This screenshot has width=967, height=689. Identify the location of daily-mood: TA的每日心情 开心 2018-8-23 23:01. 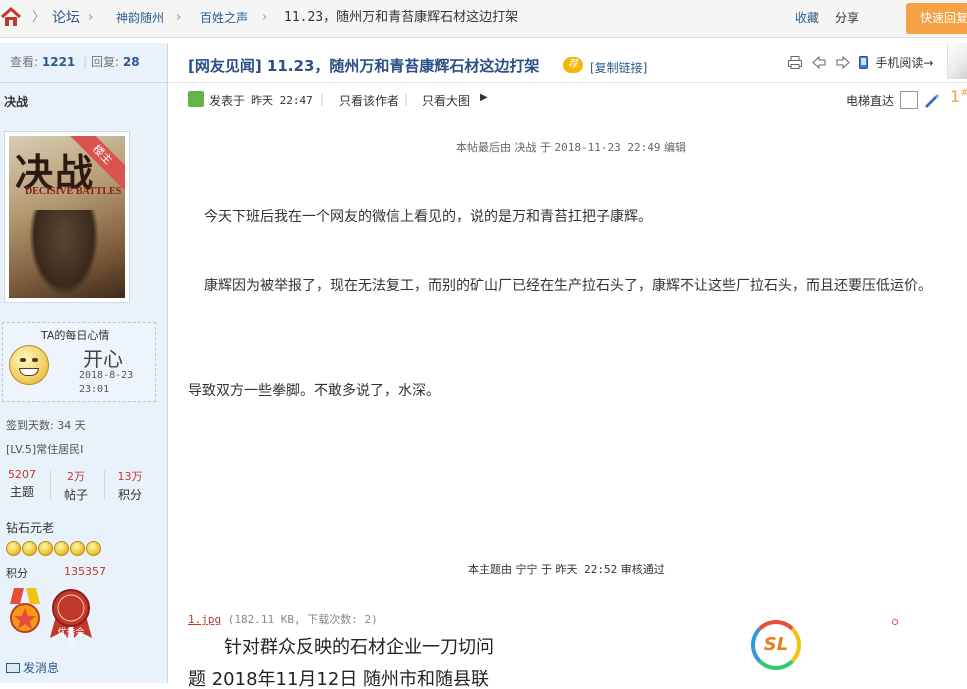
(79, 362).